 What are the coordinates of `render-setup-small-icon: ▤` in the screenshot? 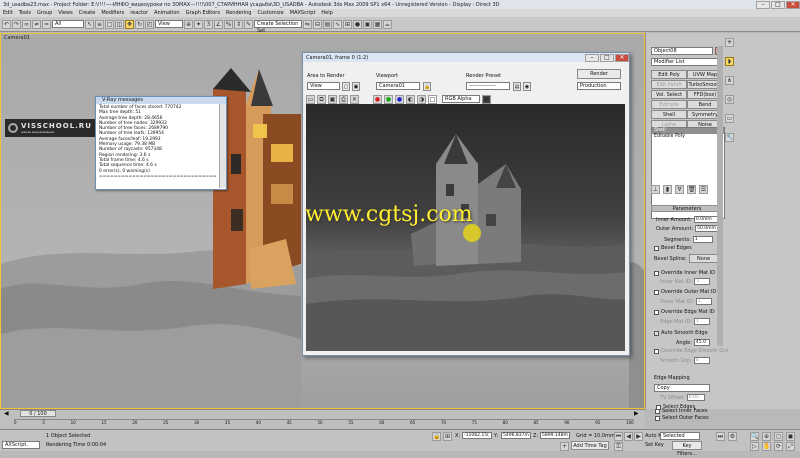 It's located at (517, 86).